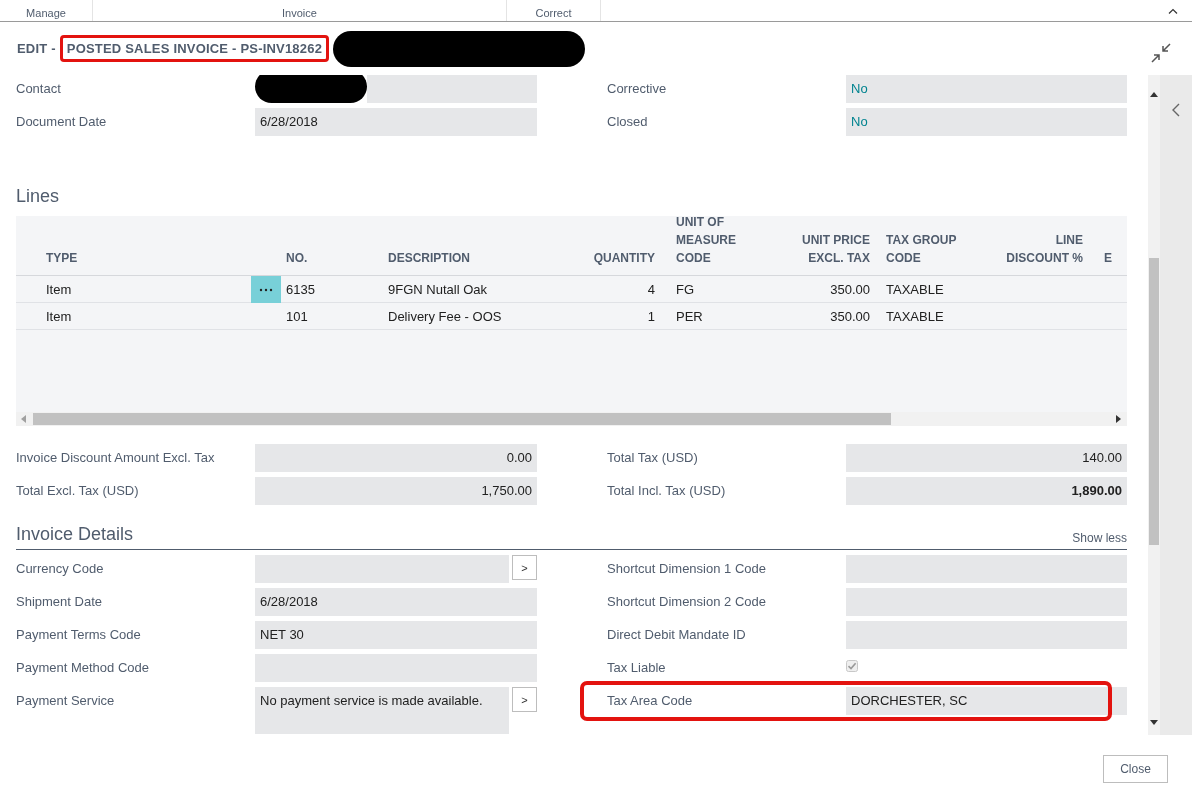  I want to click on field-label: Tax Liable, so click(637, 668).